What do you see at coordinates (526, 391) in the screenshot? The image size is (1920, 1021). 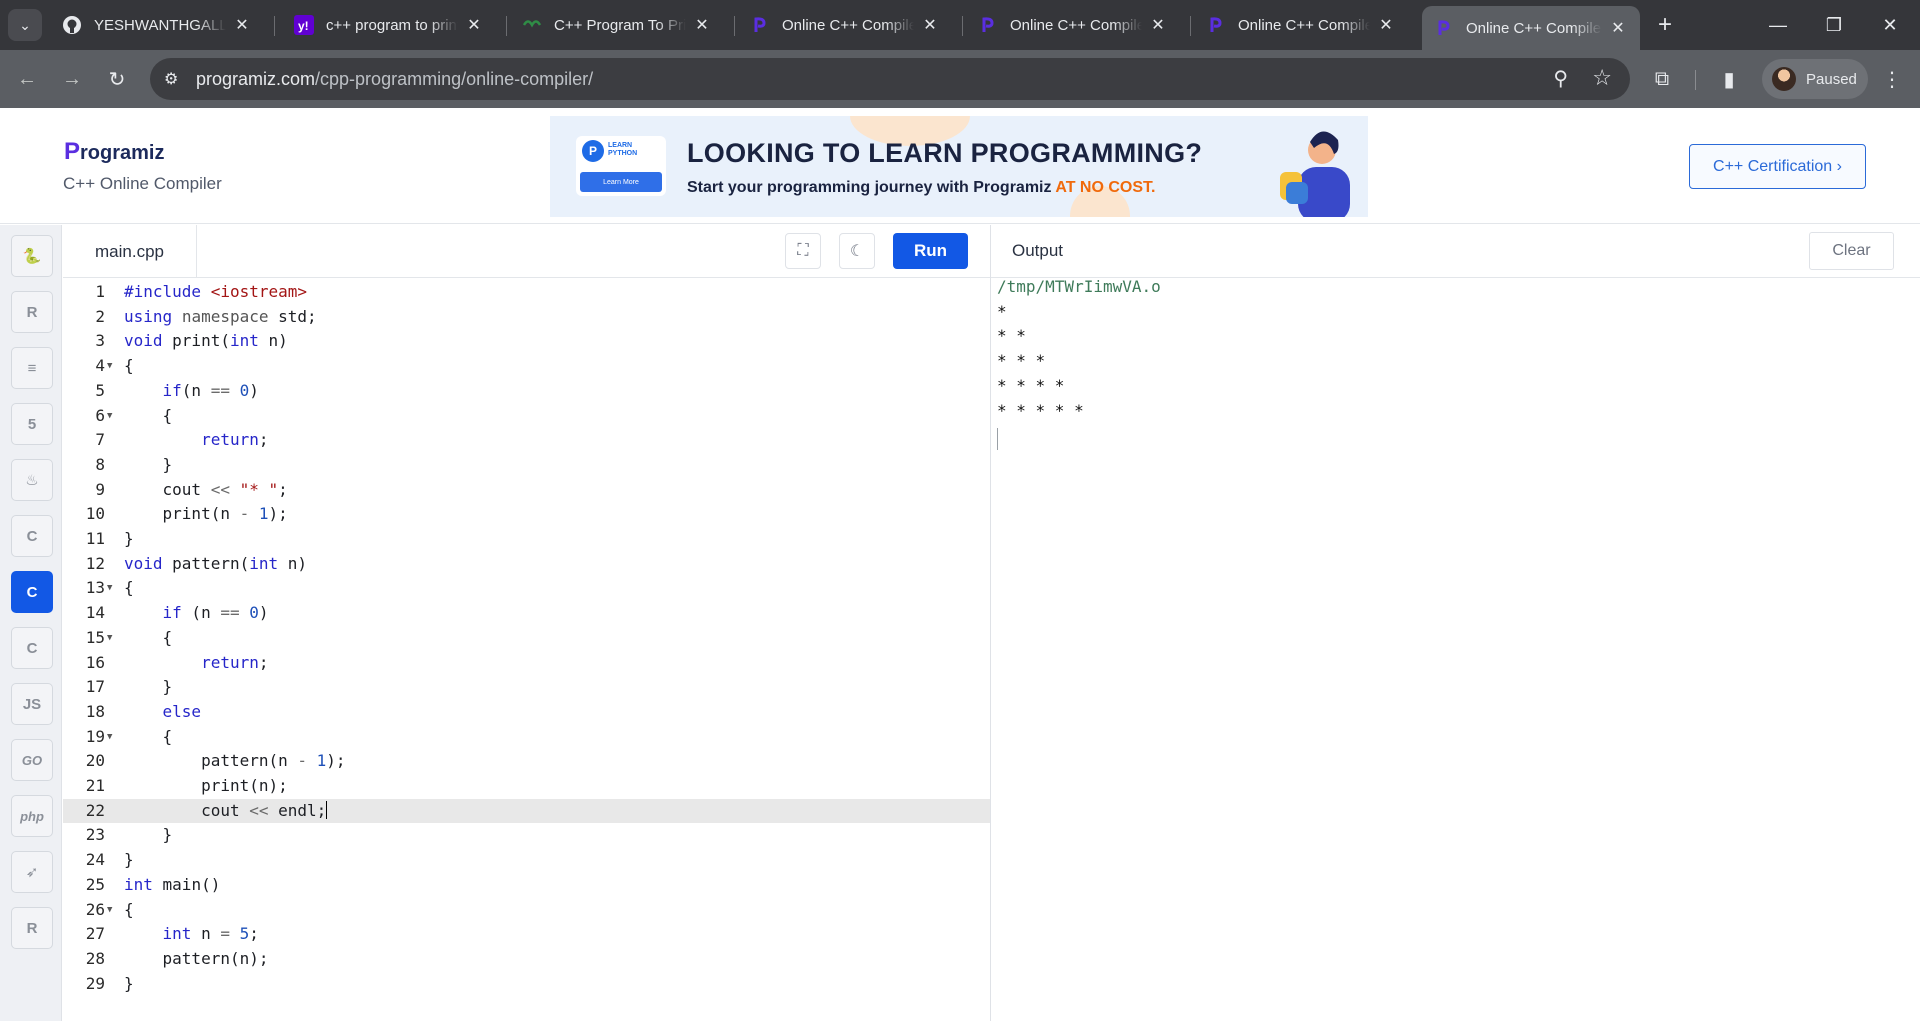 I see `code-line: 5 if(n == 0)` at bounding box center [526, 391].